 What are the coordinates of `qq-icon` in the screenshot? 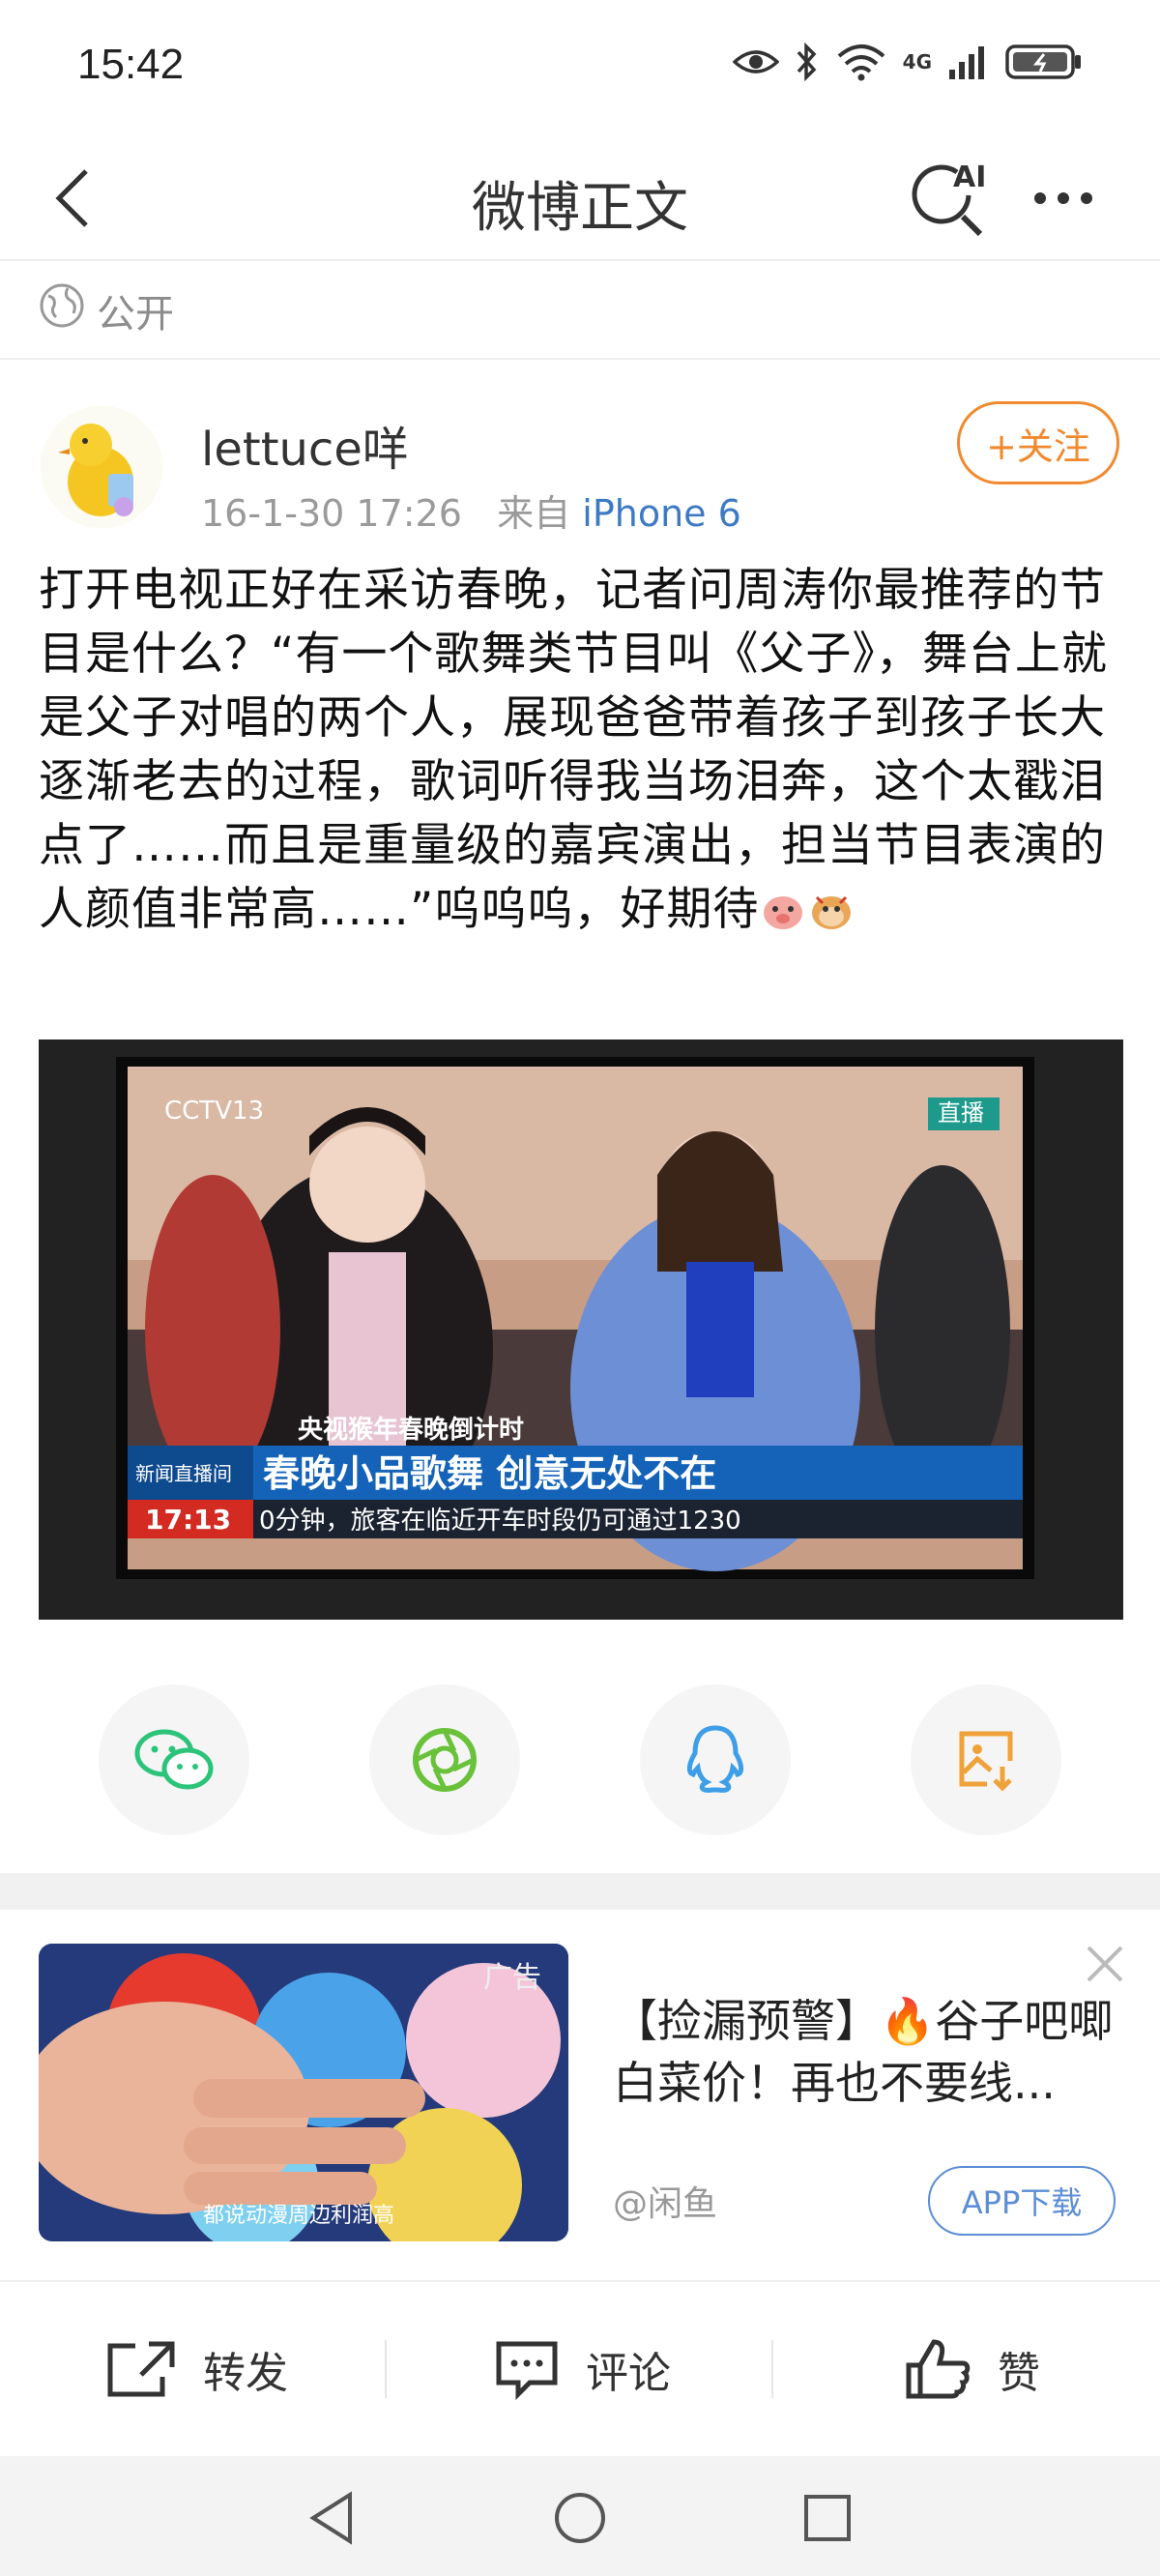 It's located at (715, 1759).